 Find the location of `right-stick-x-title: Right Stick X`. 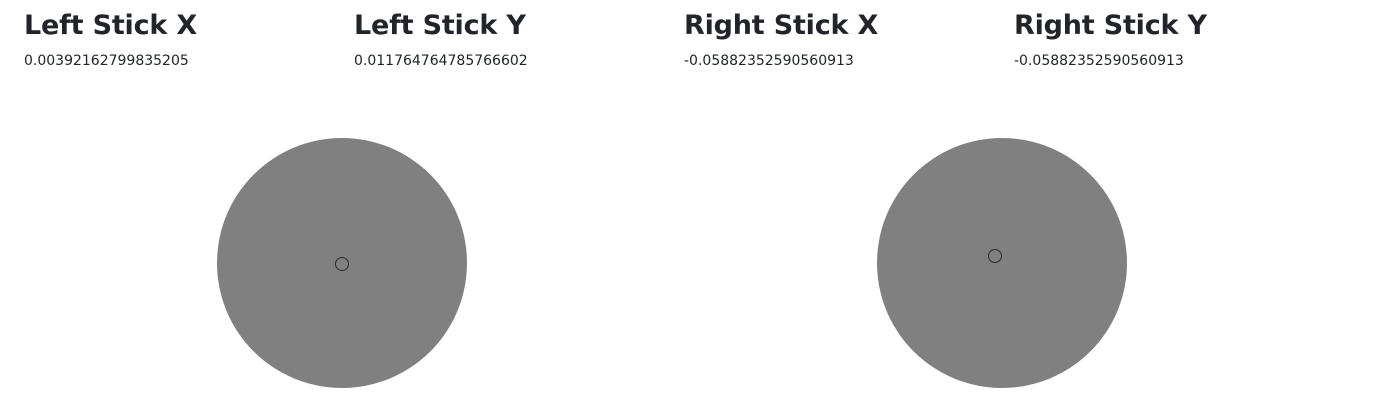

right-stick-x-title: Right Stick X is located at coordinates (781, 25).